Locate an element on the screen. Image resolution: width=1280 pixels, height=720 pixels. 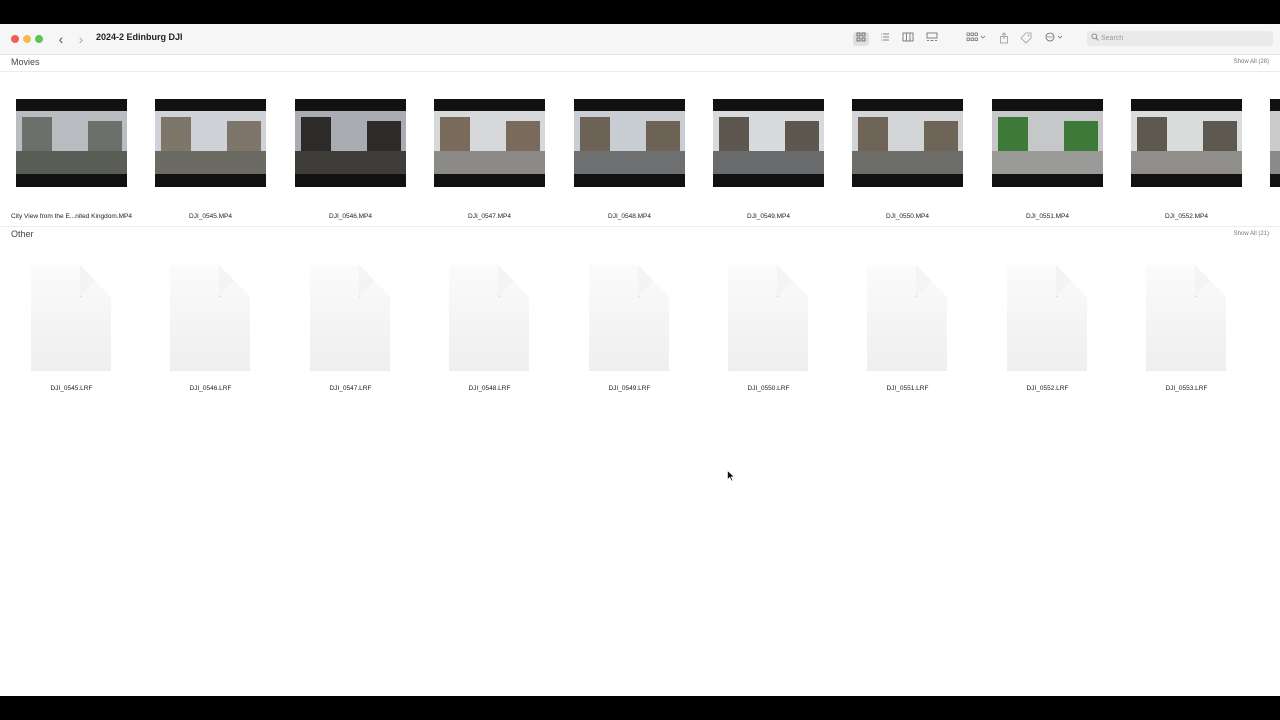
file-name-label: DJI_0545.LRF is located at coordinates (71, 388).